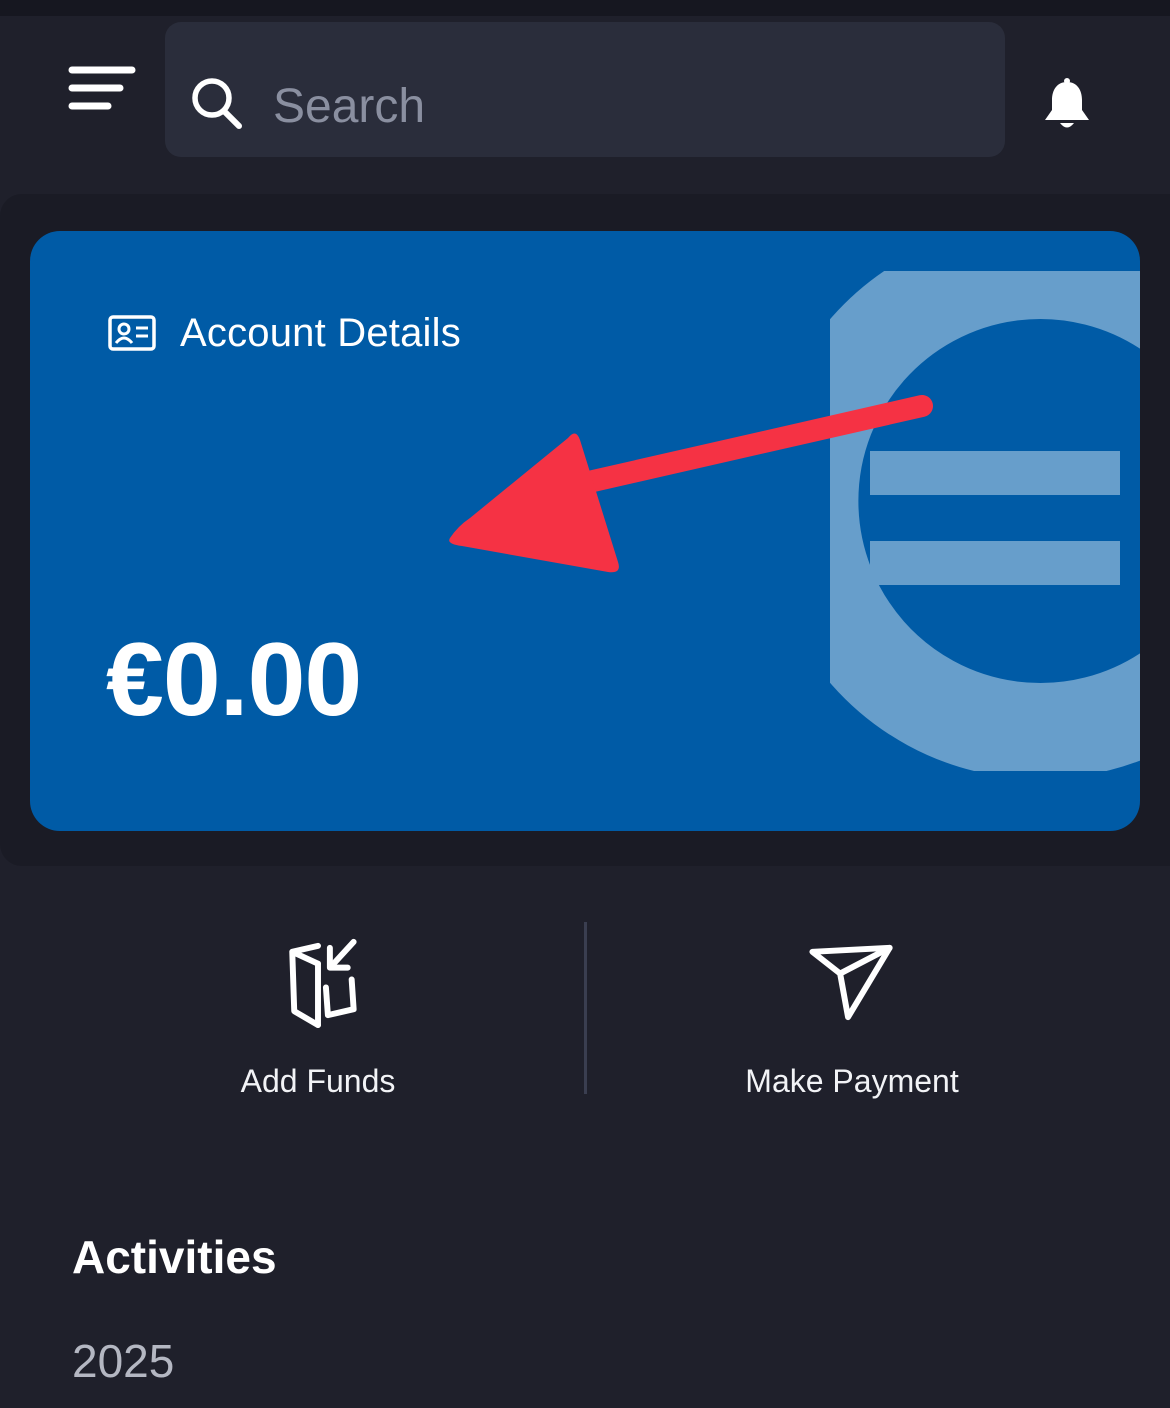 The height and width of the screenshot is (1408, 1170). Describe the element at coordinates (851, 982) in the screenshot. I see `send-icon` at that location.